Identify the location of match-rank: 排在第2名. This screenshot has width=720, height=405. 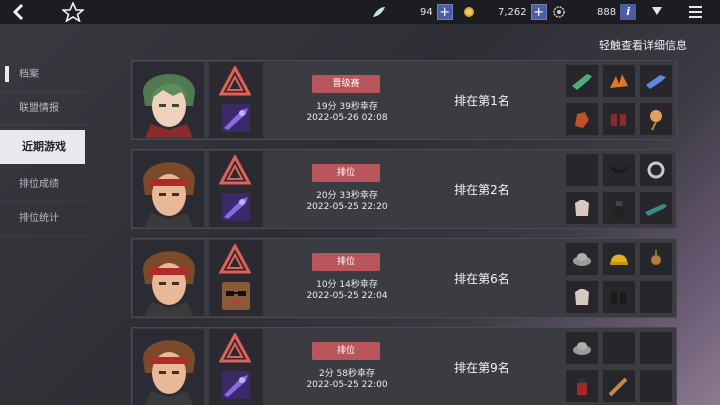
(482, 190).